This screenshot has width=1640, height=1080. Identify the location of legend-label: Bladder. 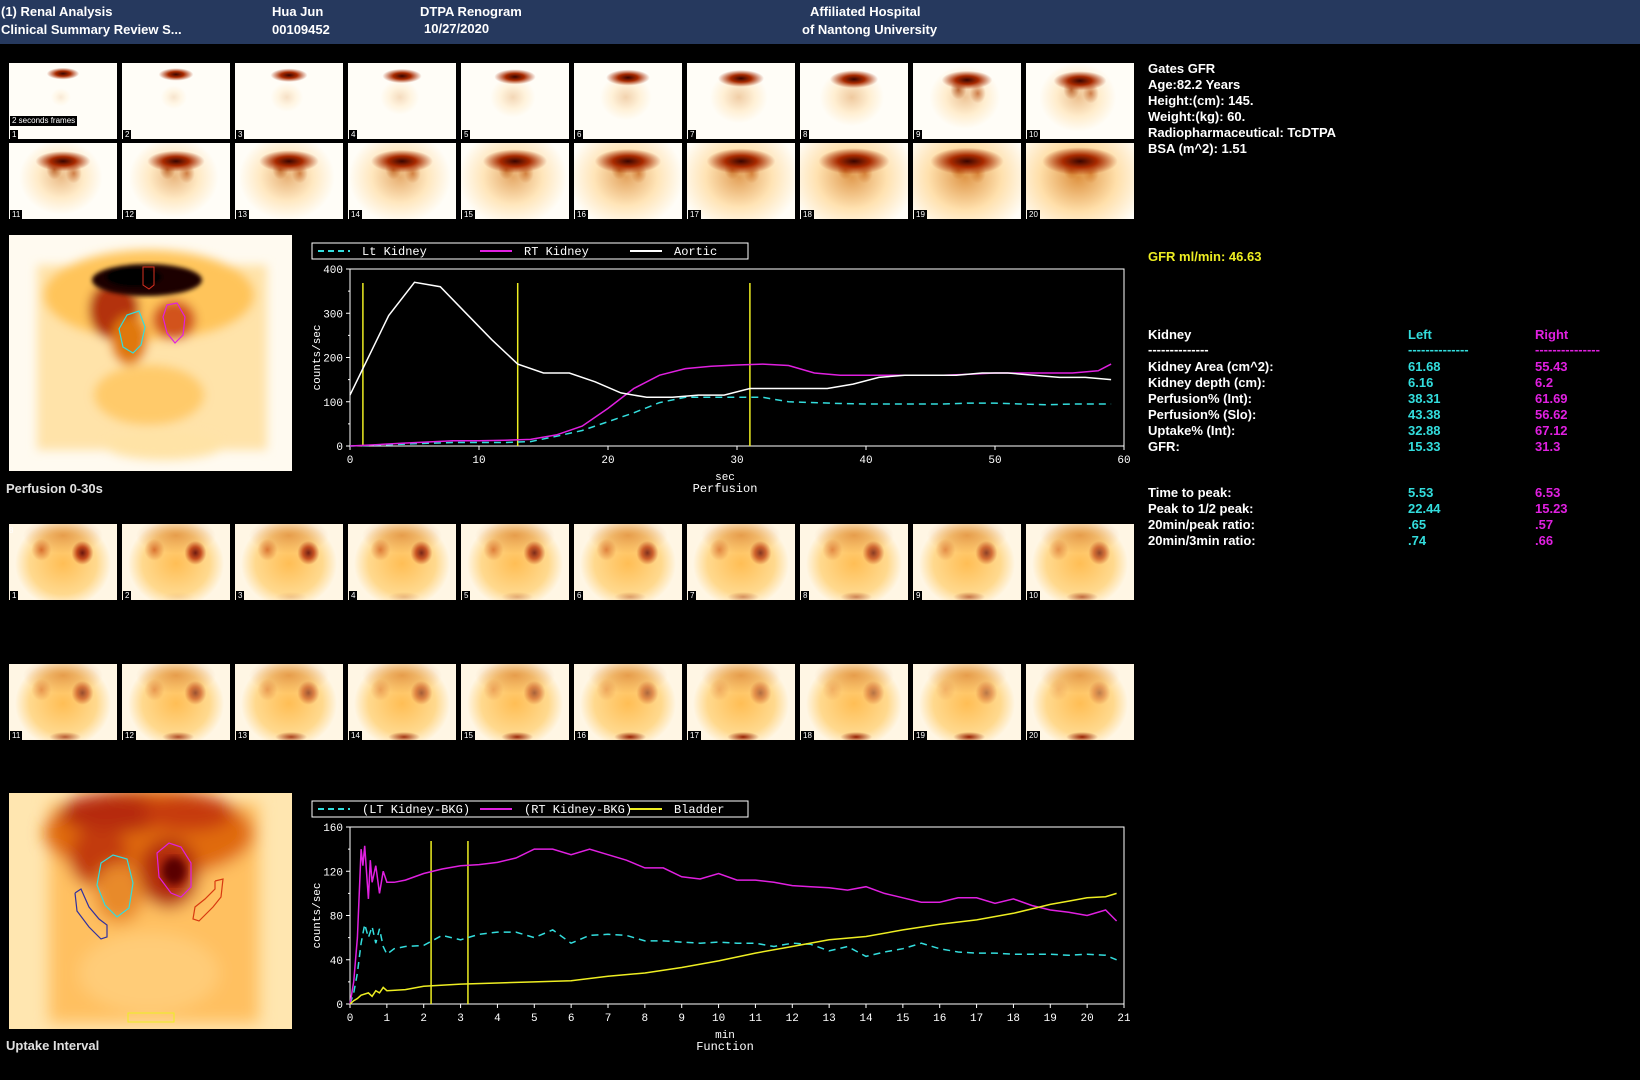
(699, 810).